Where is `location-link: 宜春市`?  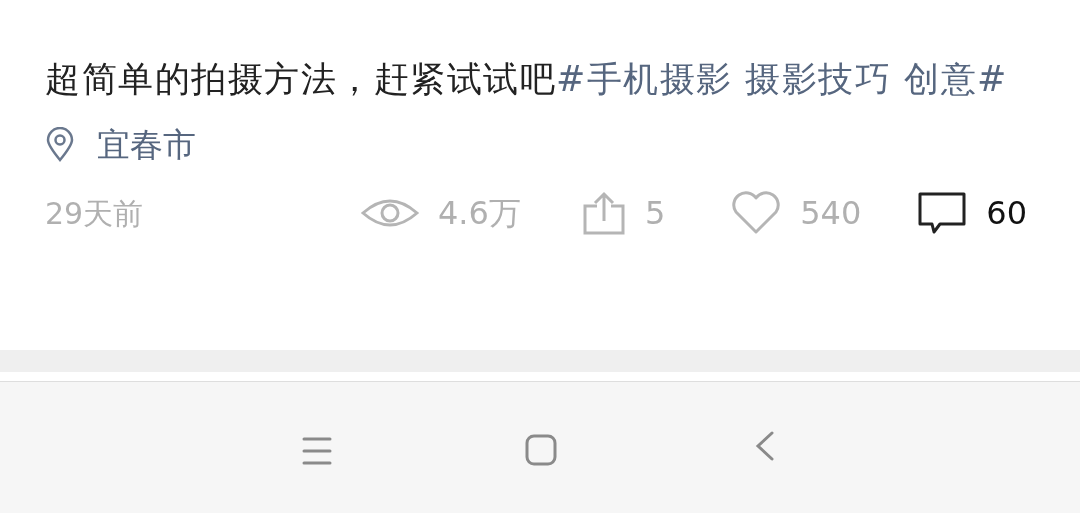 location-link: 宜春市 is located at coordinates (146, 145).